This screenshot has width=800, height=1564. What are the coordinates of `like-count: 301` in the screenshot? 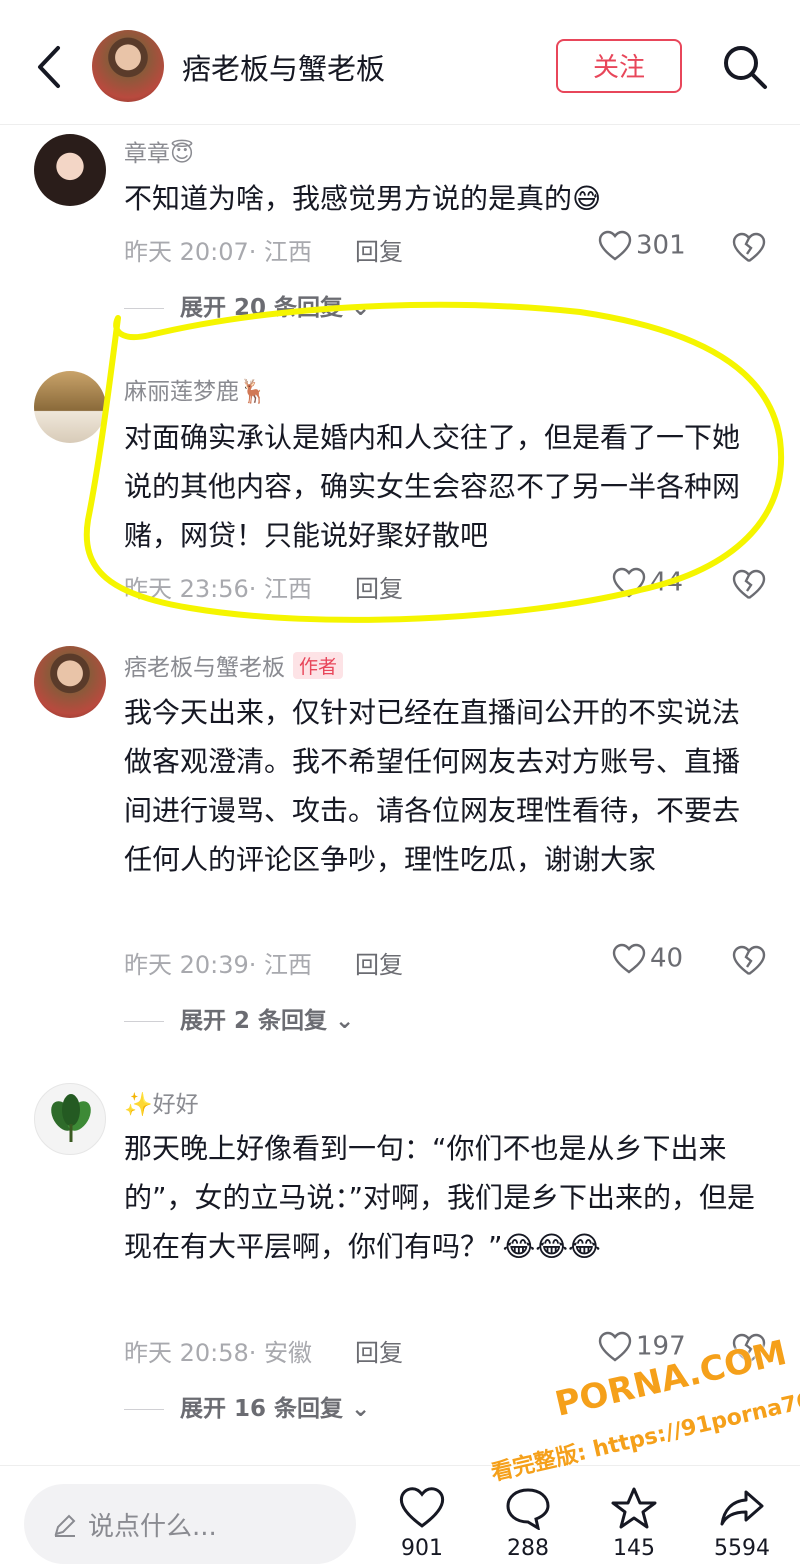 It's located at (661, 245).